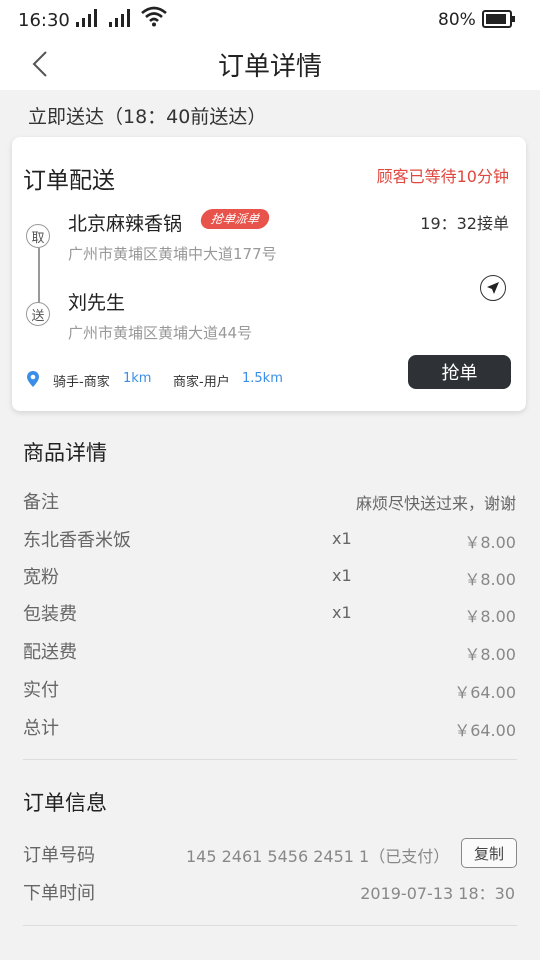 This screenshot has width=540, height=960. Describe the element at coordinates (154, 16) in the screenshot. I see `wifi-icon` at that location.